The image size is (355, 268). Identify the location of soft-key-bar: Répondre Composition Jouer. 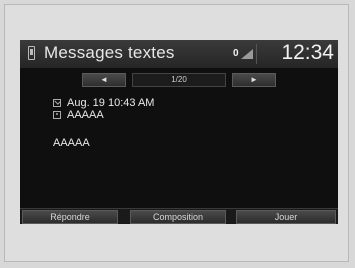
(179, 216).